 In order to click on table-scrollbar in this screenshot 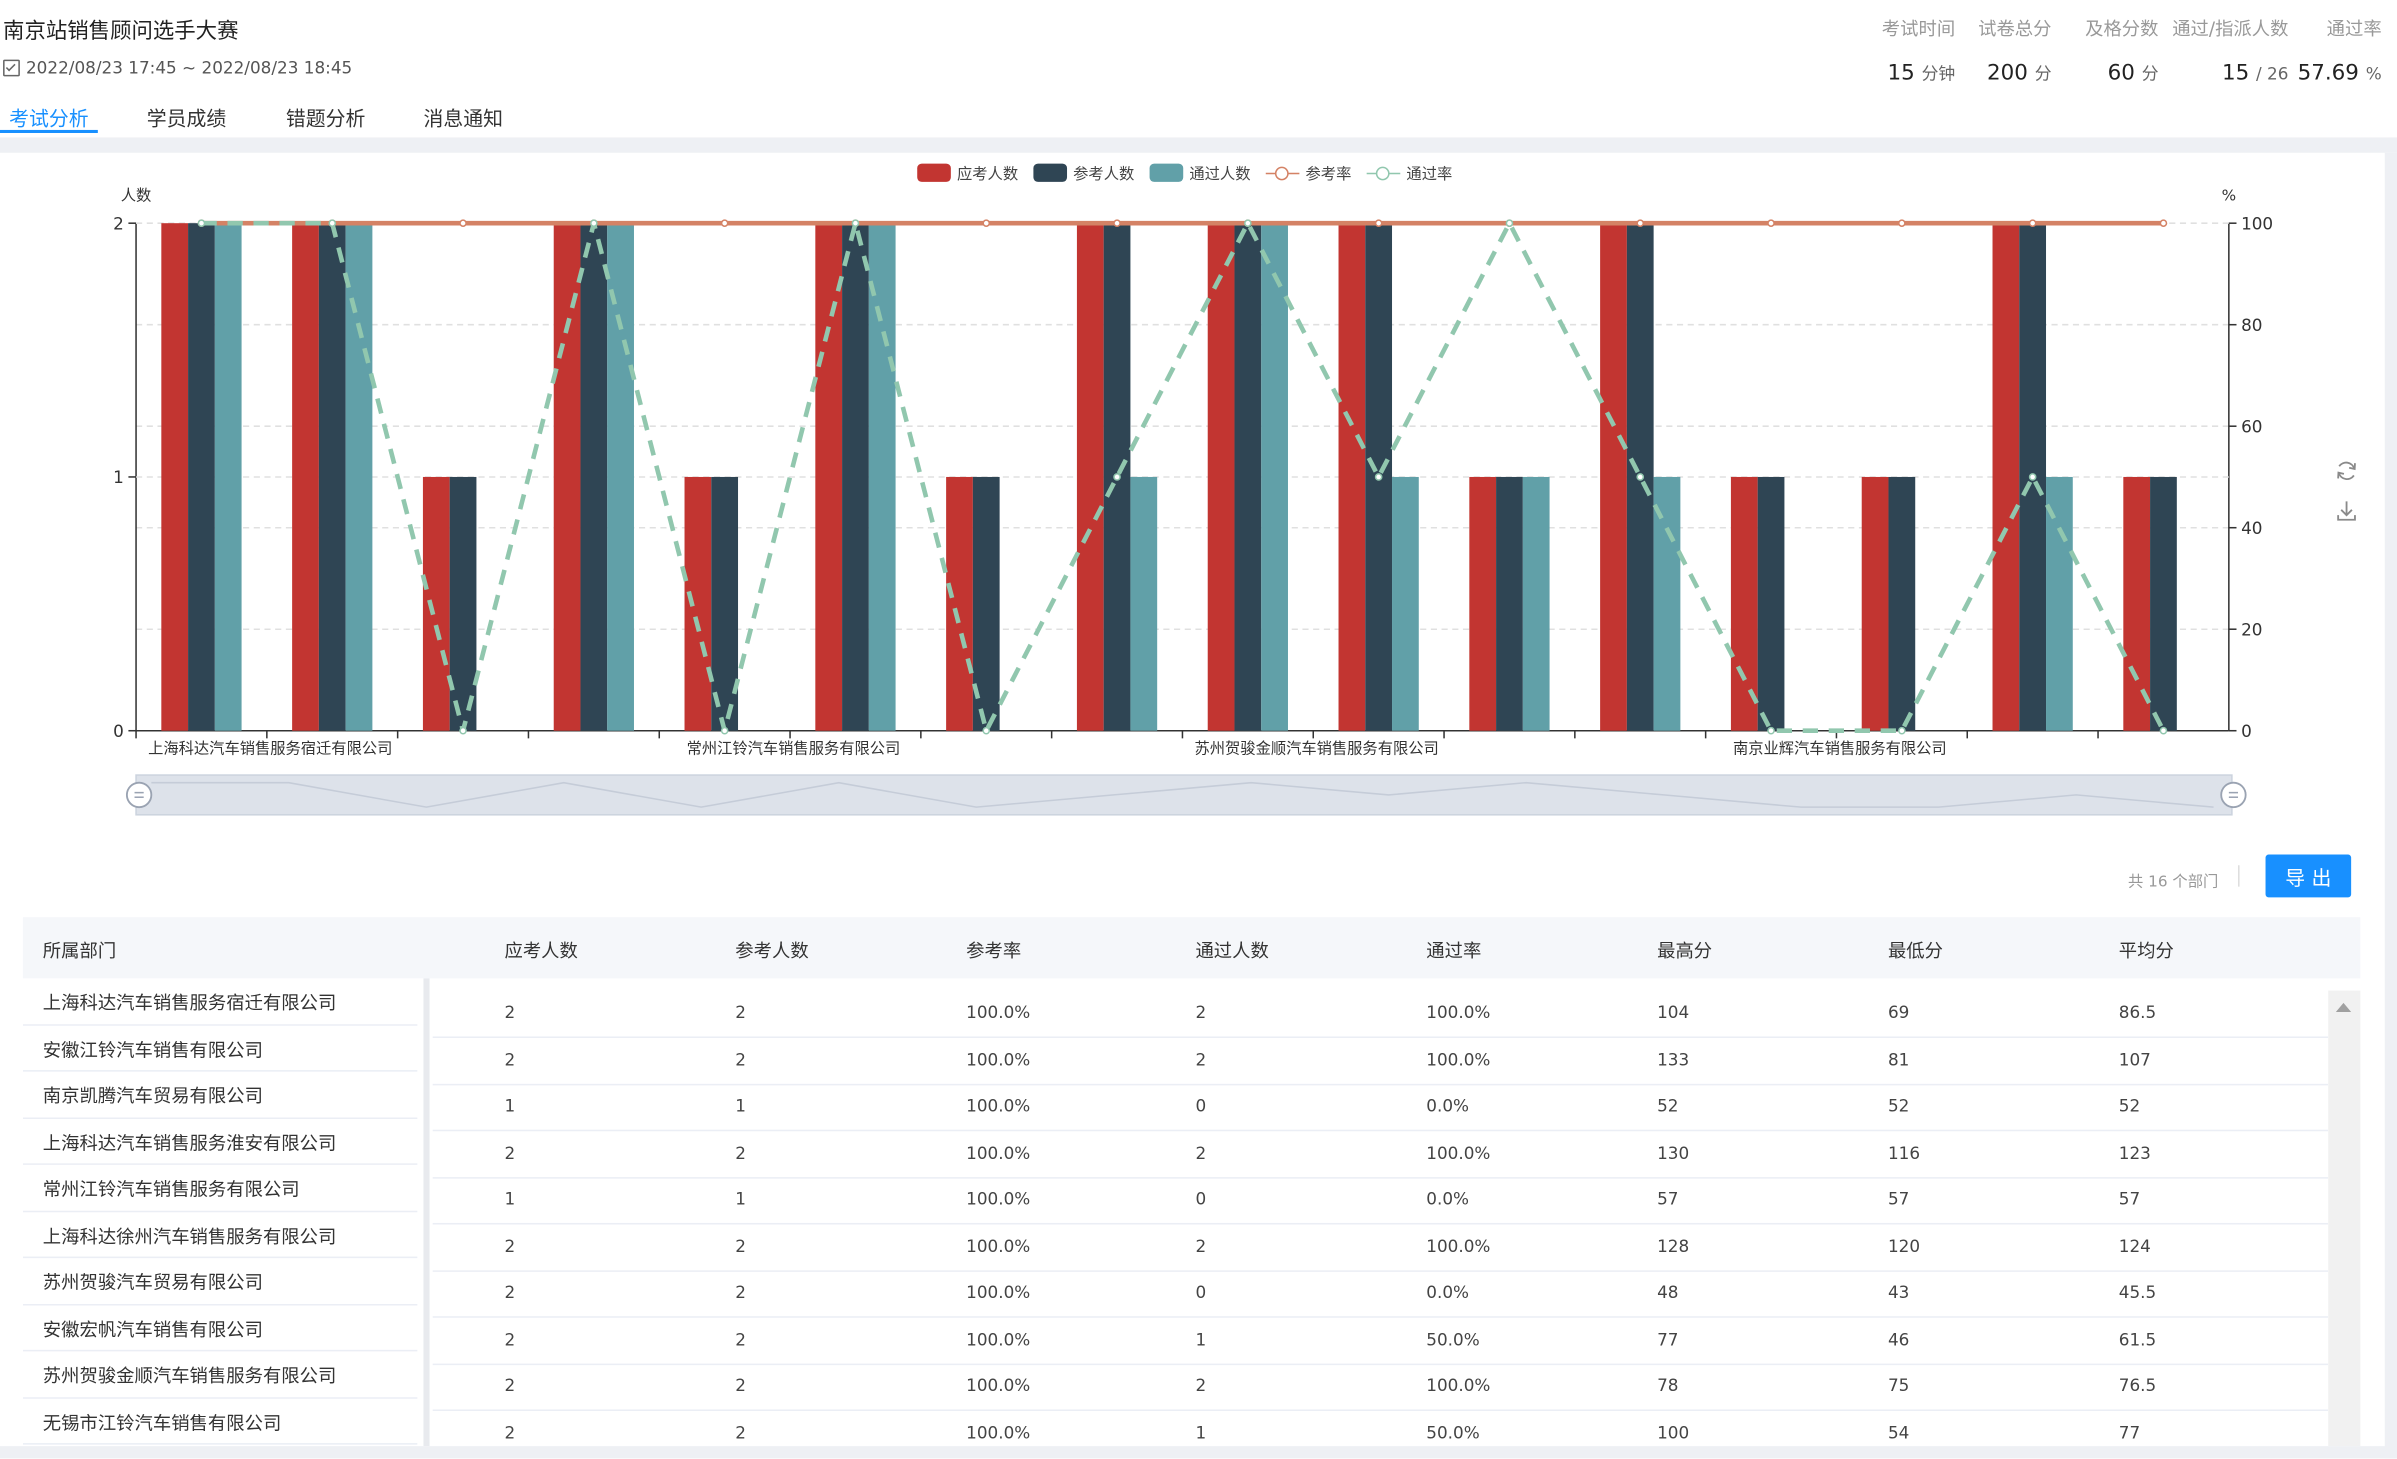, I will do `click(2344, 1218)`.